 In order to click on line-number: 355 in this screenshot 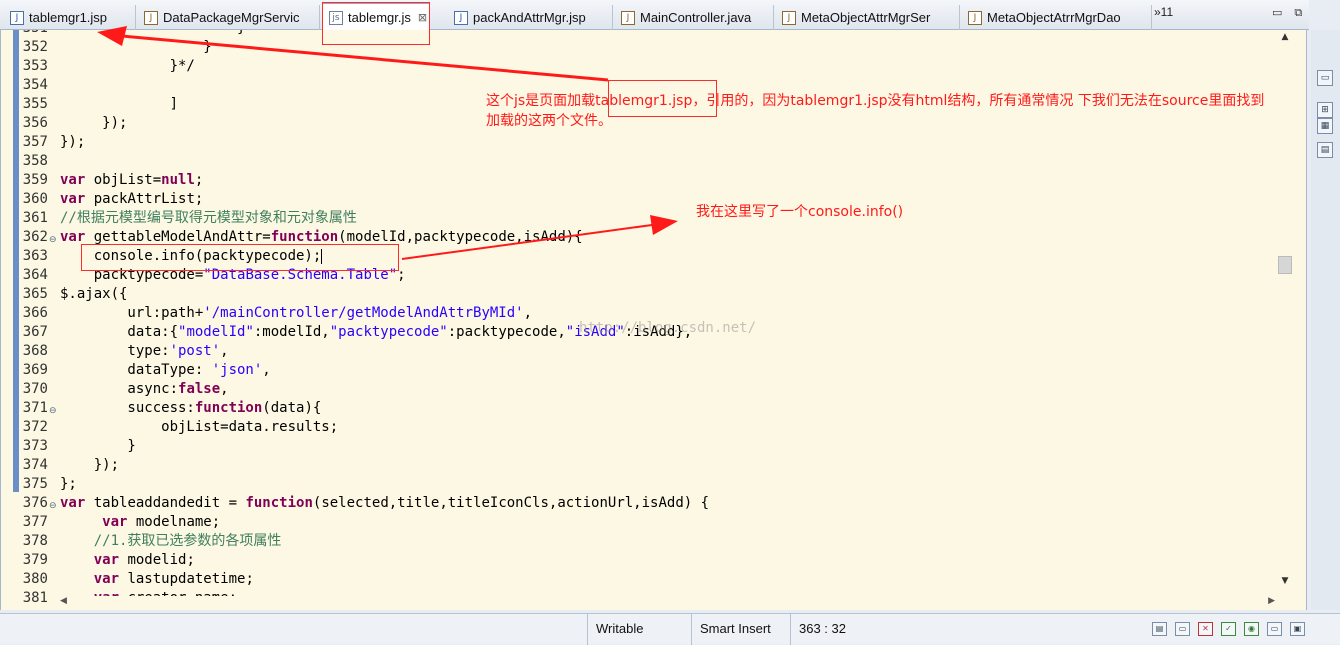, I will do `click(35, 104)`.